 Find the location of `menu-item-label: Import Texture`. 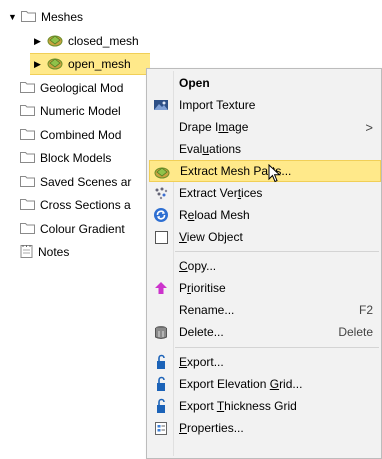

menu-item-label: Import Texture is located at coordinates (217, 105).